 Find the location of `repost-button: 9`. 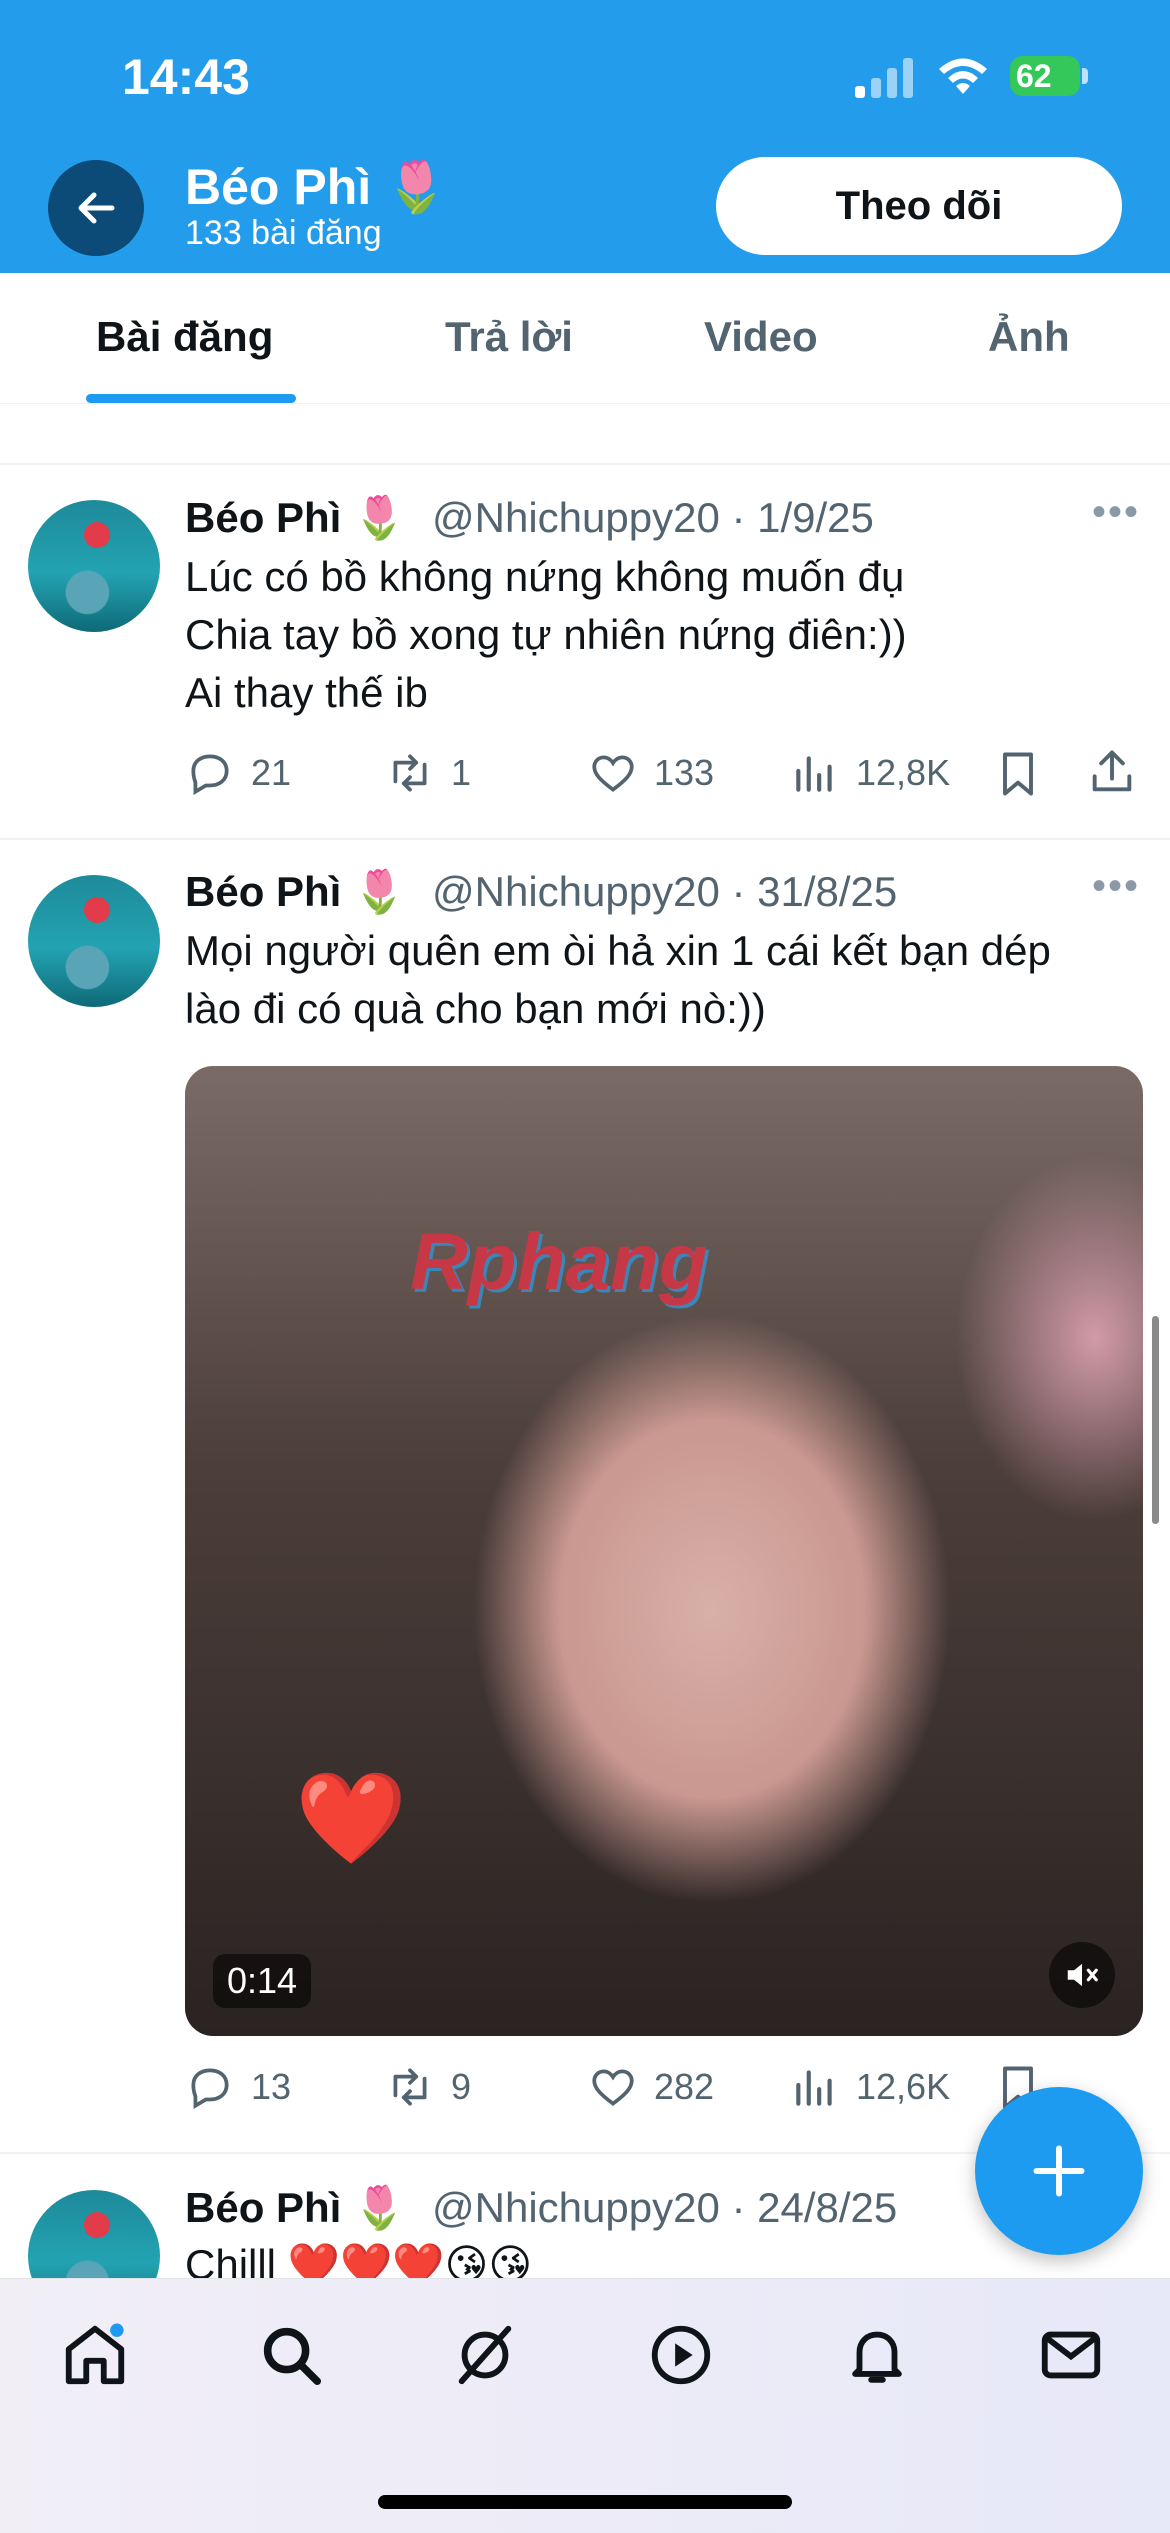

repost-button: 9 is located at coordinates (428, 2087).